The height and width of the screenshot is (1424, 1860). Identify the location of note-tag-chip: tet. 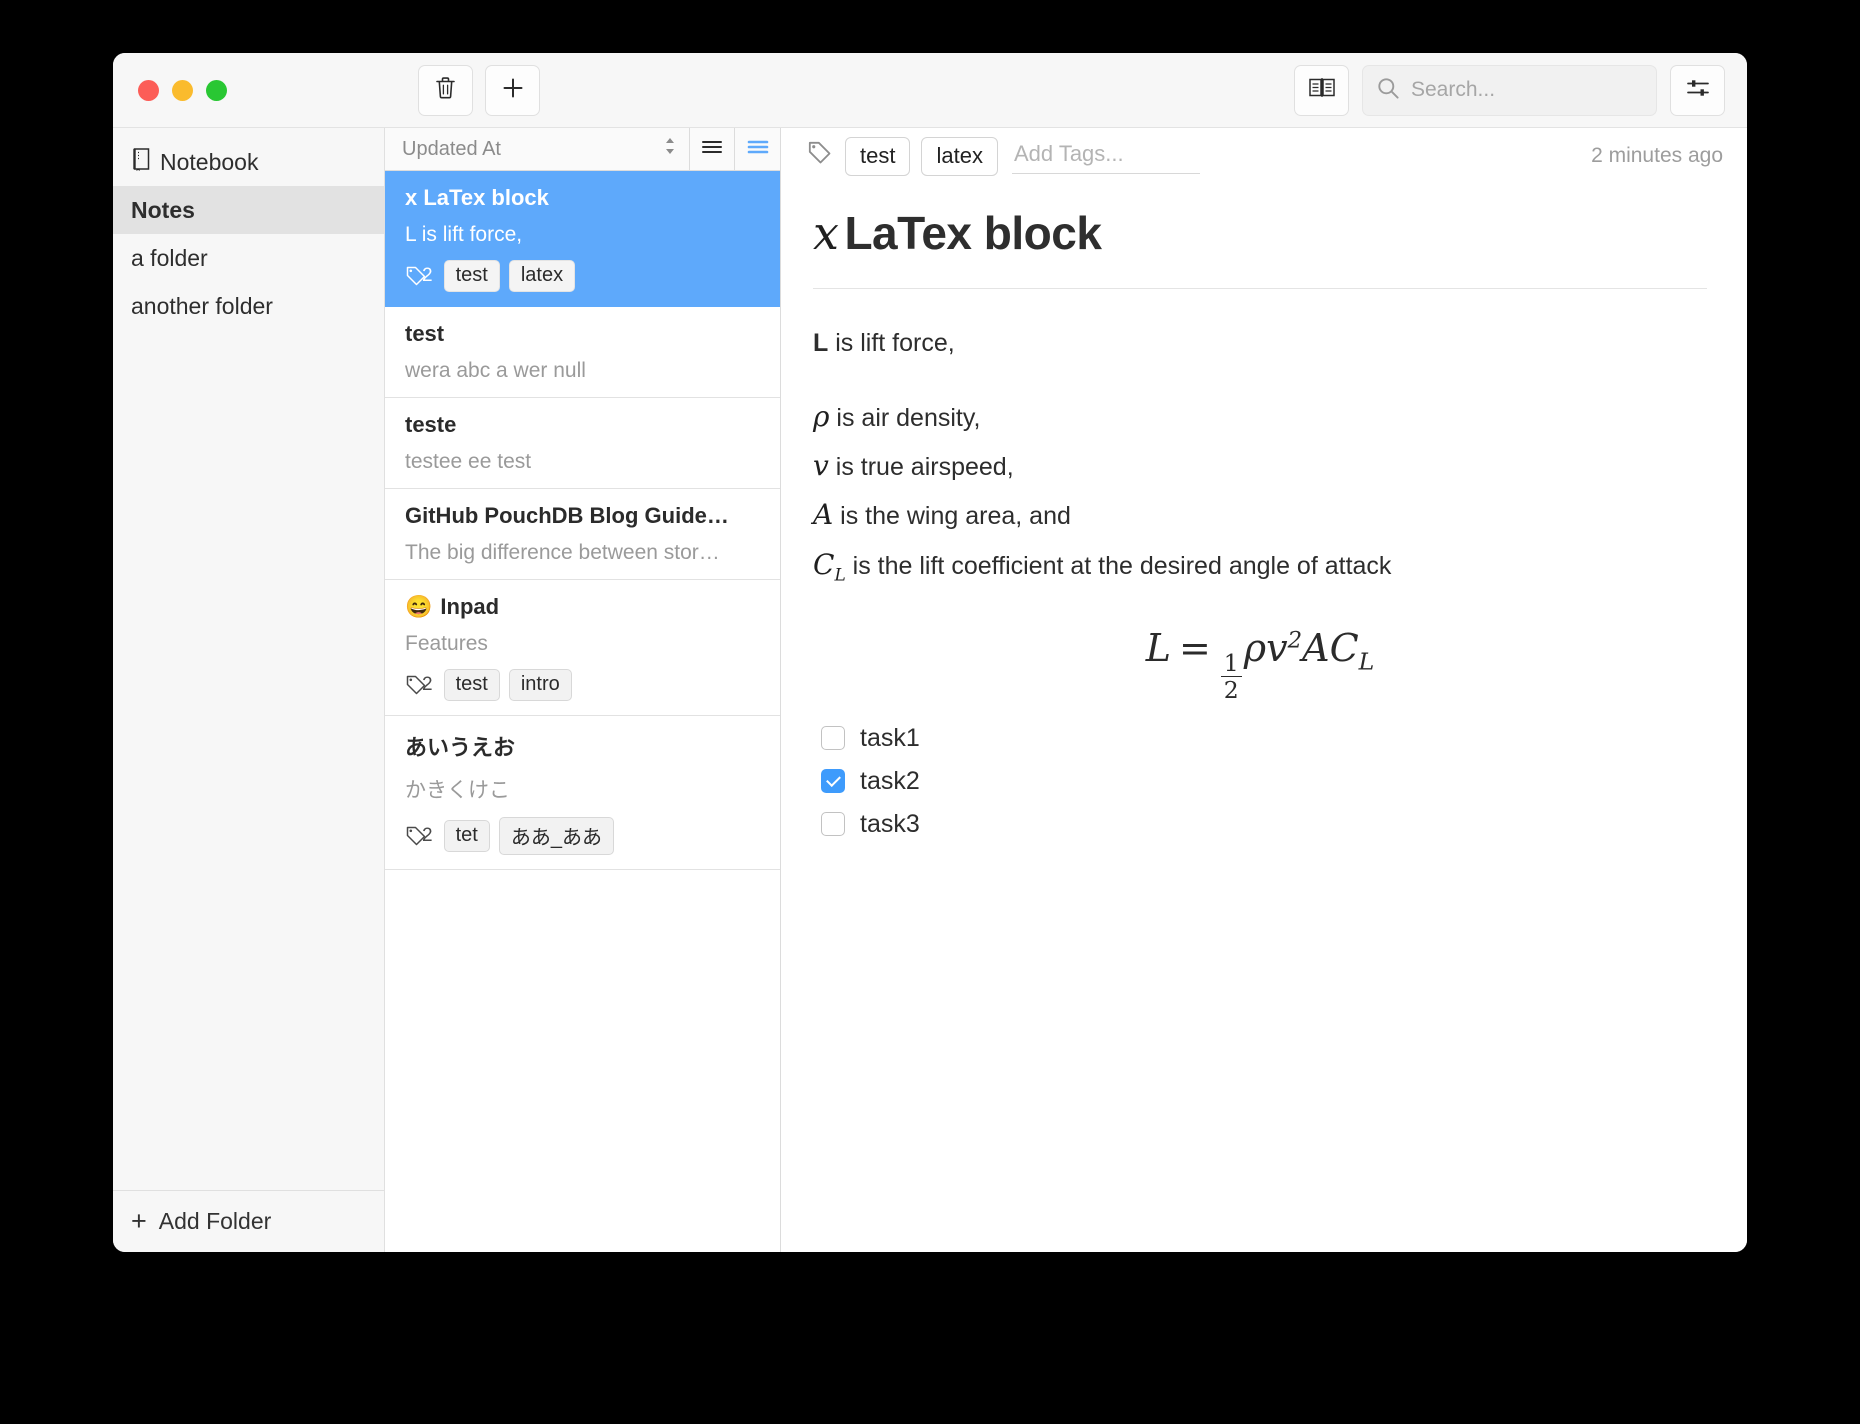
(466, 836).